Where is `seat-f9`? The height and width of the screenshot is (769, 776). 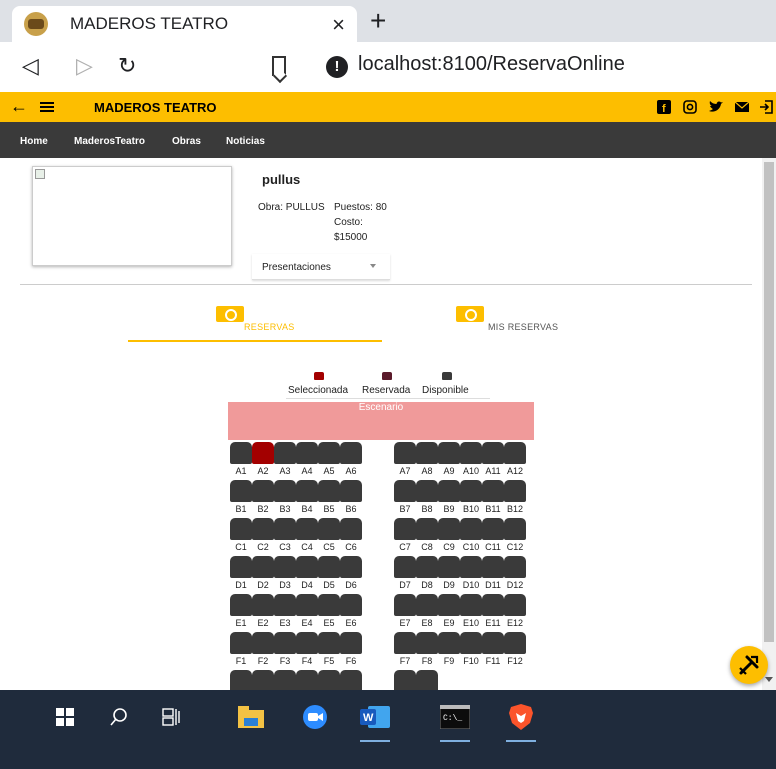
seat-f9 is located at coordinates (449, 643).